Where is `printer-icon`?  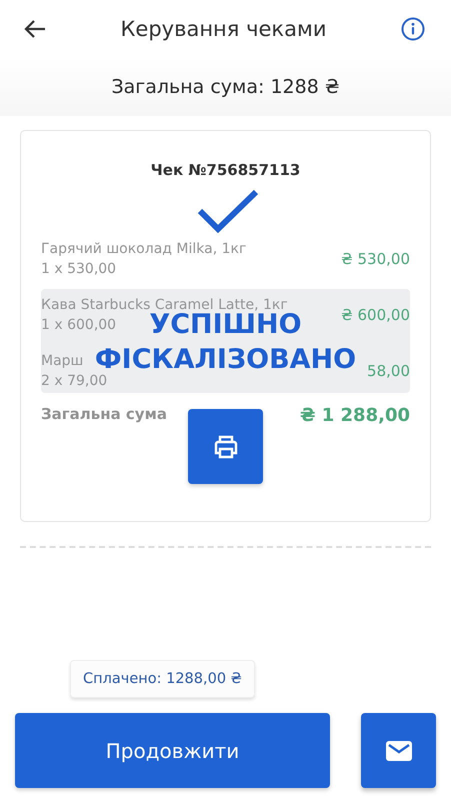
printer-icon is located at coordinates (225, 446).